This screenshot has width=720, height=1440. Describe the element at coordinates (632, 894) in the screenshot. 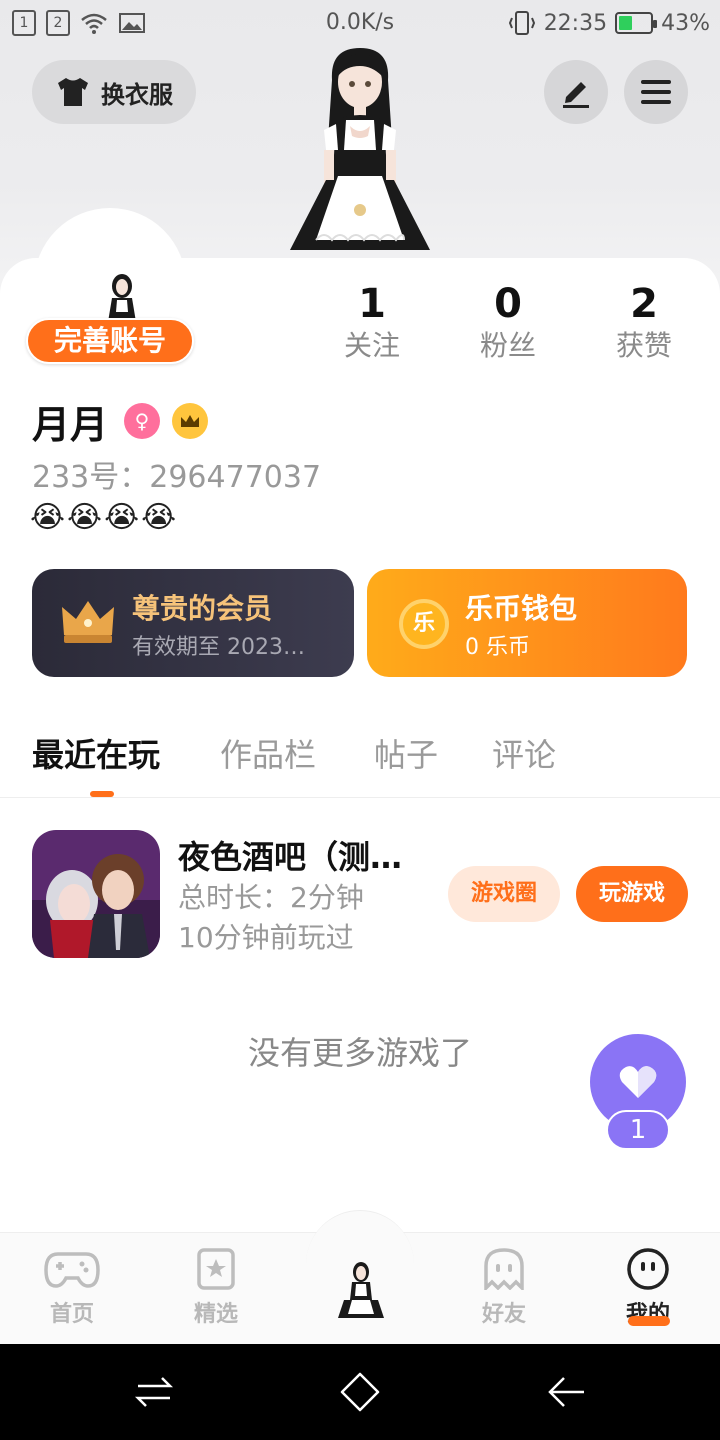

I see `play-game-button: 玩游戏` at that location.